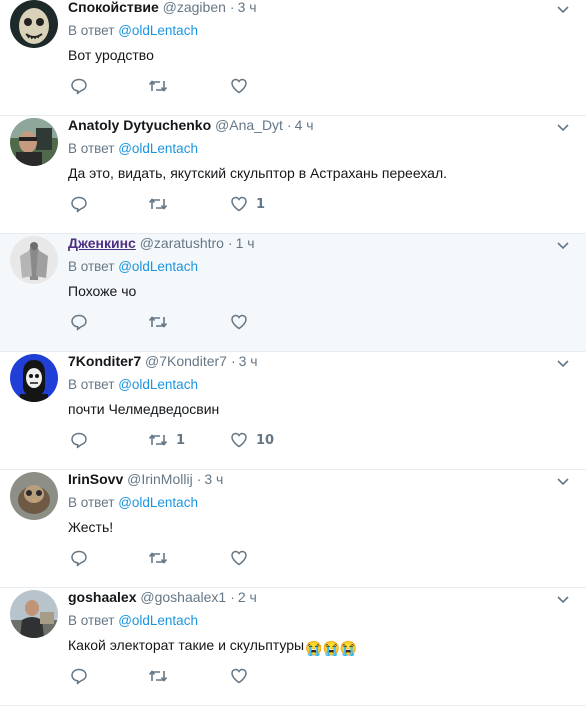 The height and width of the screenshot is (706, 586). Describe the element at coordinates (104, 361) in the screenshot. I see `user-name: 7Konditer7` at that location.